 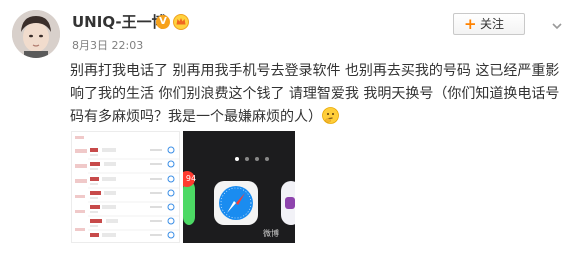 I want to click on post-timestamp: 8月3日 22:03, so click(x=107, y=46).